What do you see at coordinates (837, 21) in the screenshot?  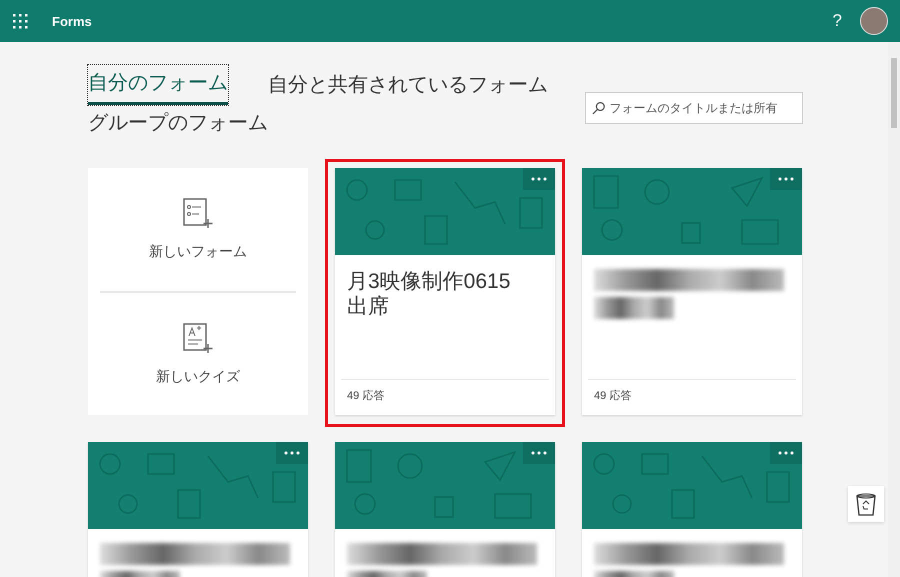 I see `help-button: ?` at bounding box center [837, 21].